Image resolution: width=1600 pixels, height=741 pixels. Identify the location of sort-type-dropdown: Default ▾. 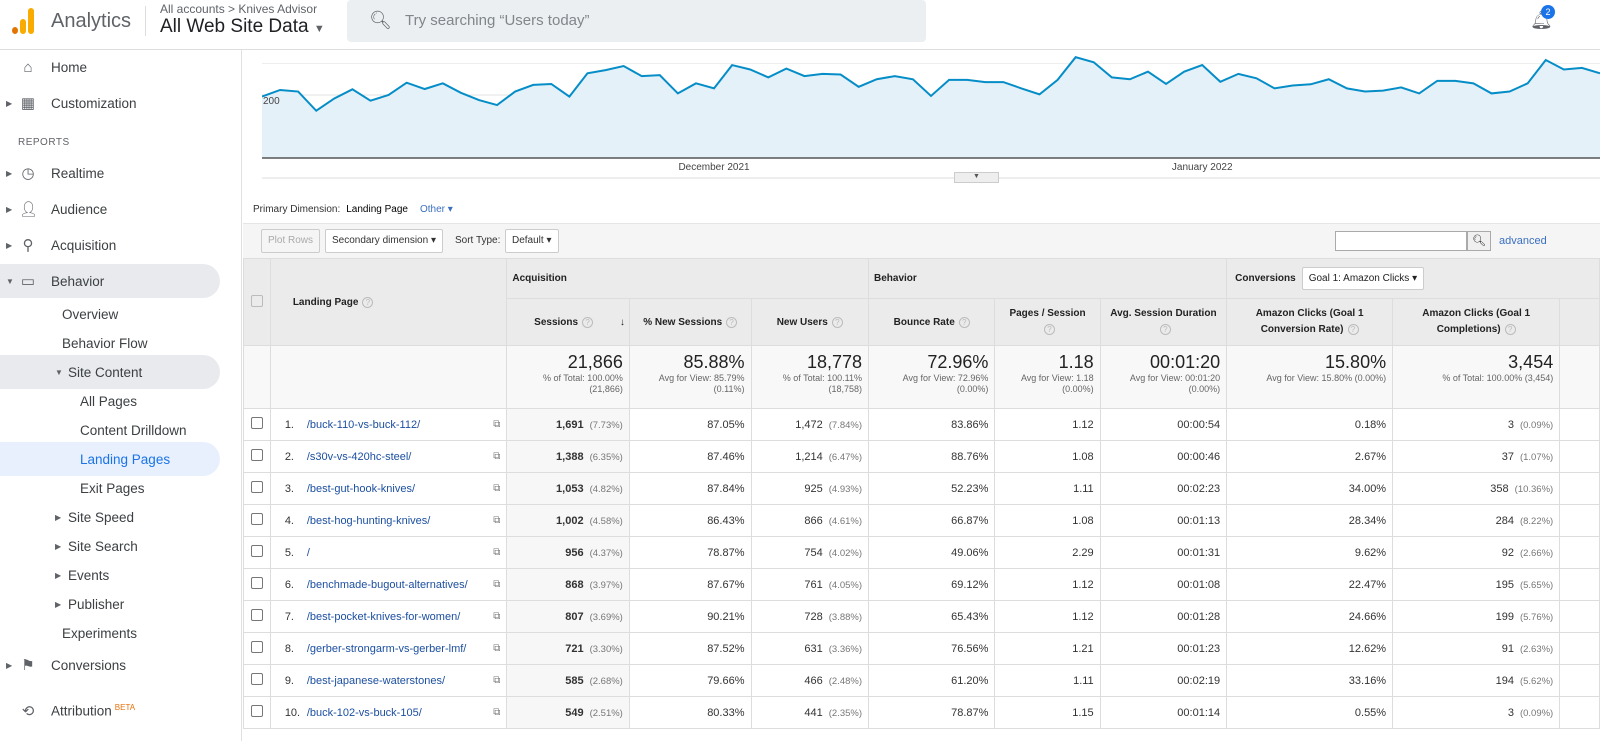
(532, 241).